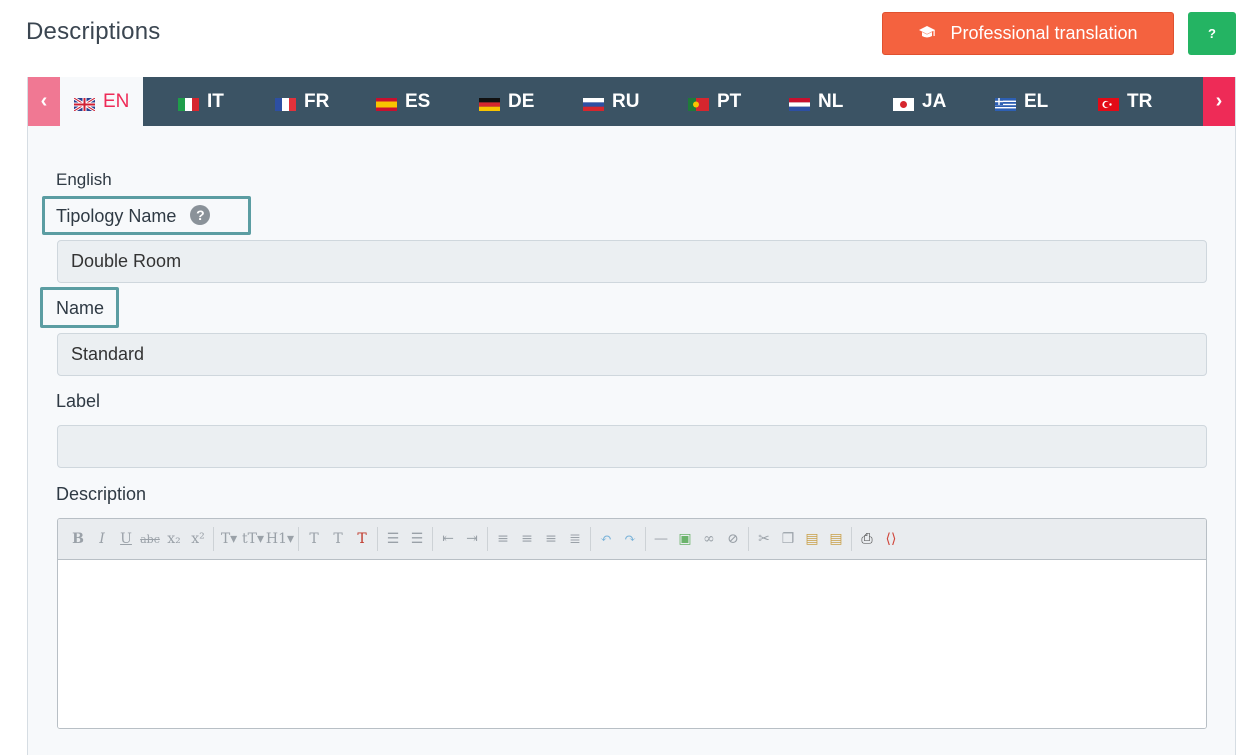 Image resolution: width=1240 pixels, height=755 pixels. Describe the element at coordinates (764, 539) in the screenshot. I see `cut-icon: ✂` at that location.